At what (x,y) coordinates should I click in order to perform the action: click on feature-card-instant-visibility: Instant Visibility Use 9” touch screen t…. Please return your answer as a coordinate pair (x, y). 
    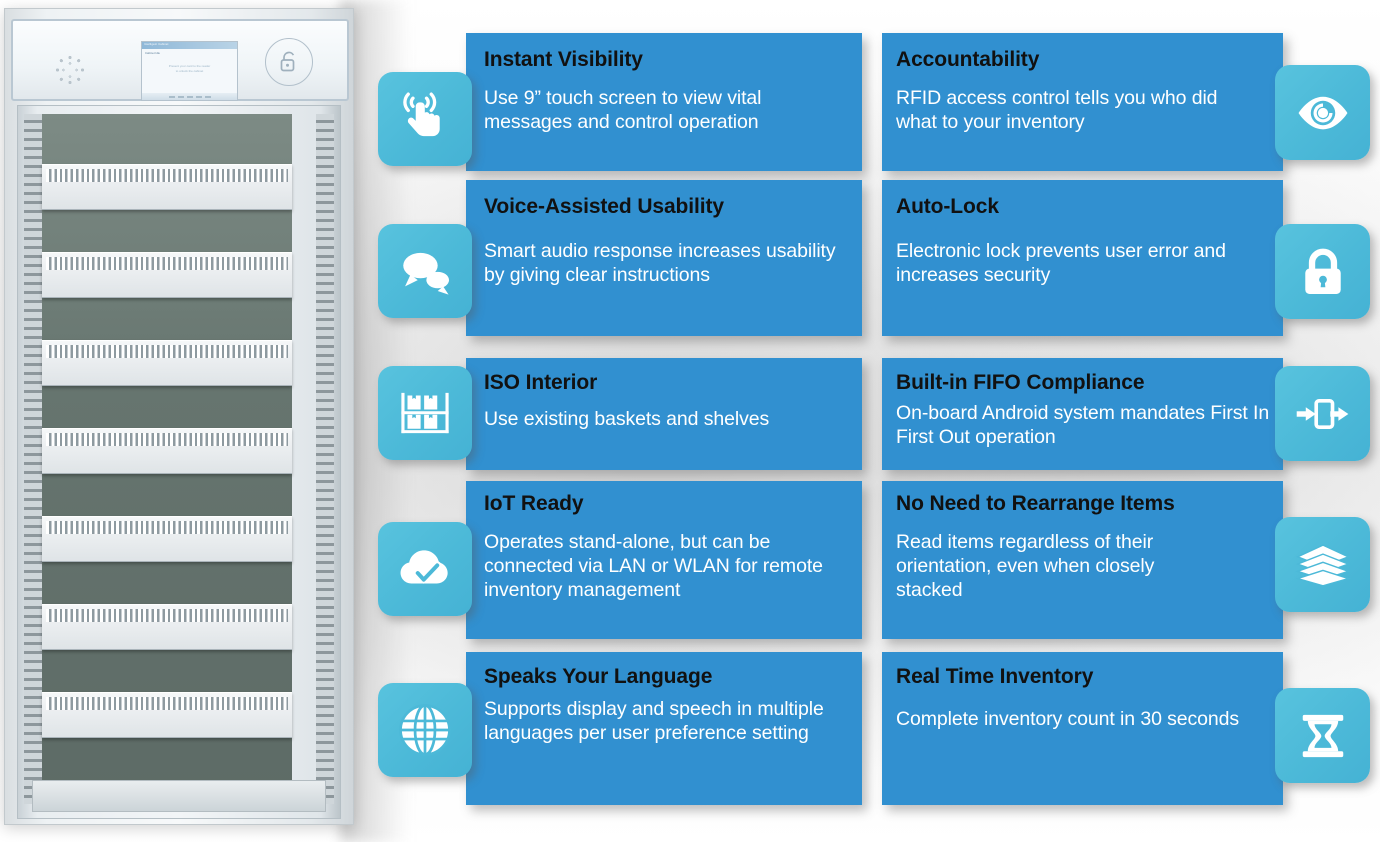
    Looking at the image, I should click on (664, 102).